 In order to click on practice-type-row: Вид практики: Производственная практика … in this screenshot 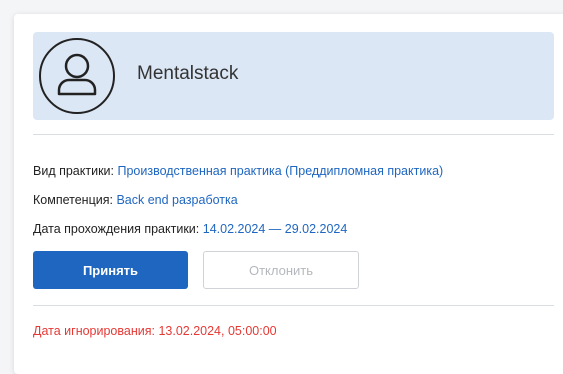, I will do `click(238, 171)`.